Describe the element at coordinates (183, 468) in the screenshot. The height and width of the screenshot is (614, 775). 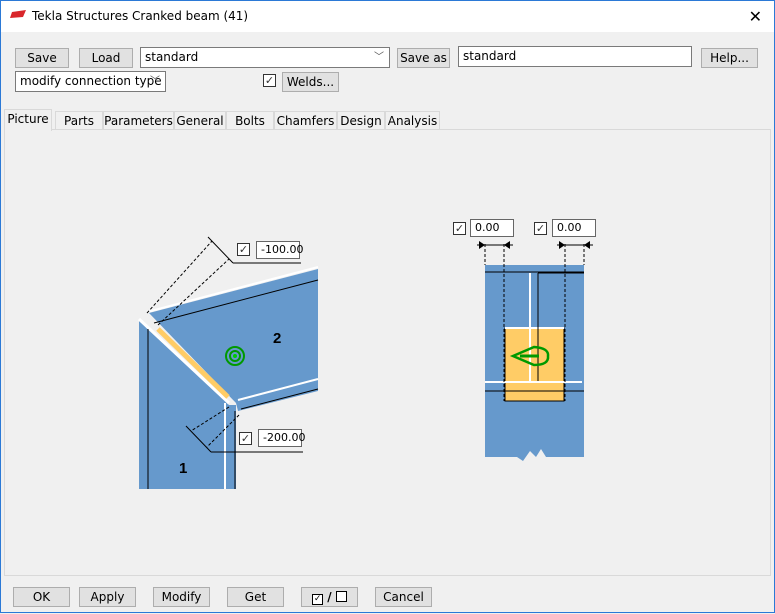
I see `part-1-label: 1` at that location.